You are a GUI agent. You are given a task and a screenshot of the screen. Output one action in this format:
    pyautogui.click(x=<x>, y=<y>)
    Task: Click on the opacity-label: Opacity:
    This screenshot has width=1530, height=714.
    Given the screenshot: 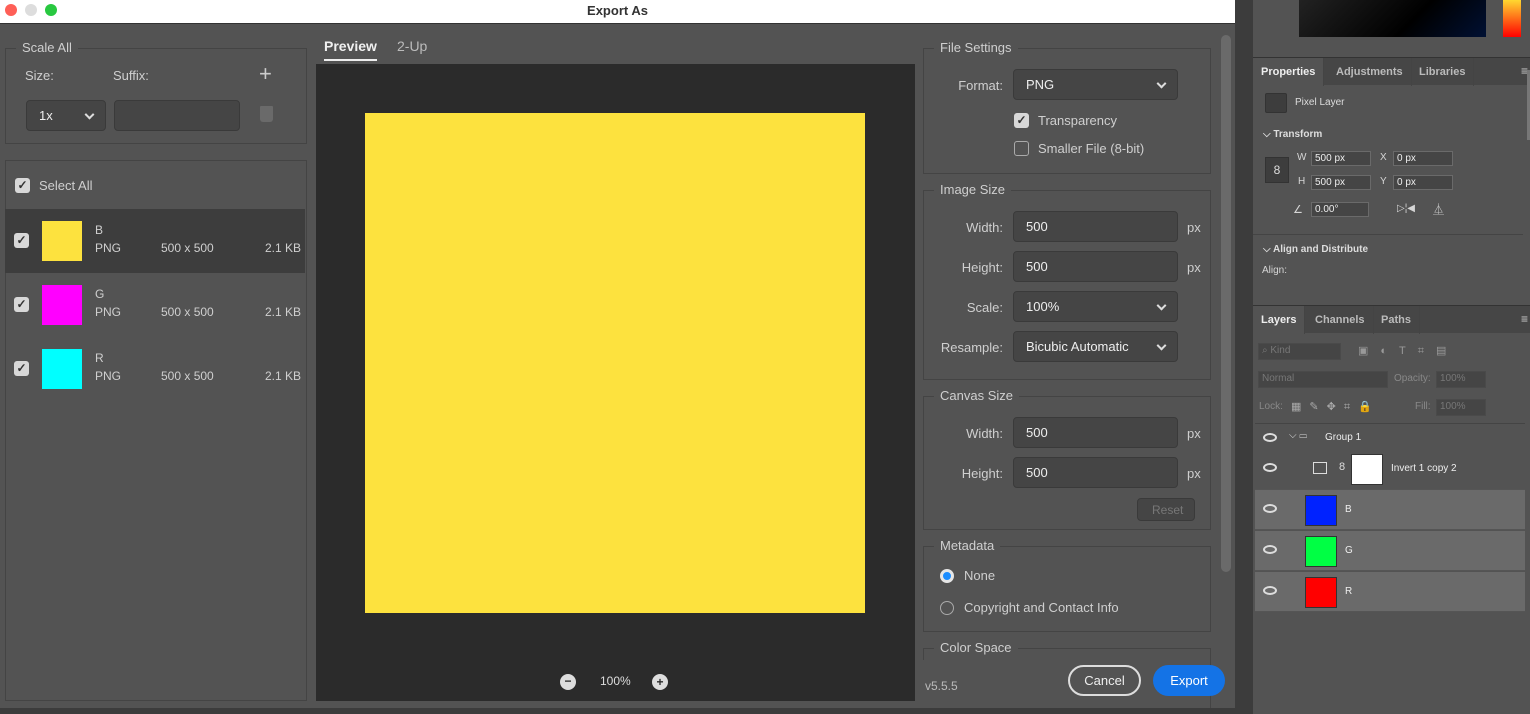 What is the action you would take?
    pyautogui.click(x=1412, y=378)
    